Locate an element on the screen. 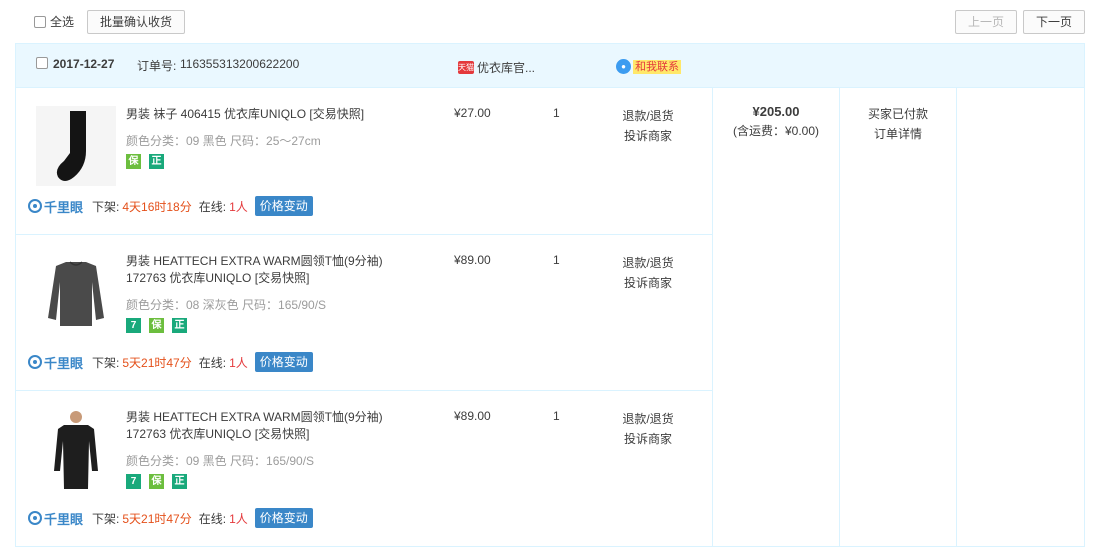 The image size is (1099, 553). total-amount: ¥205.00 is located at coordinates (776, 111).